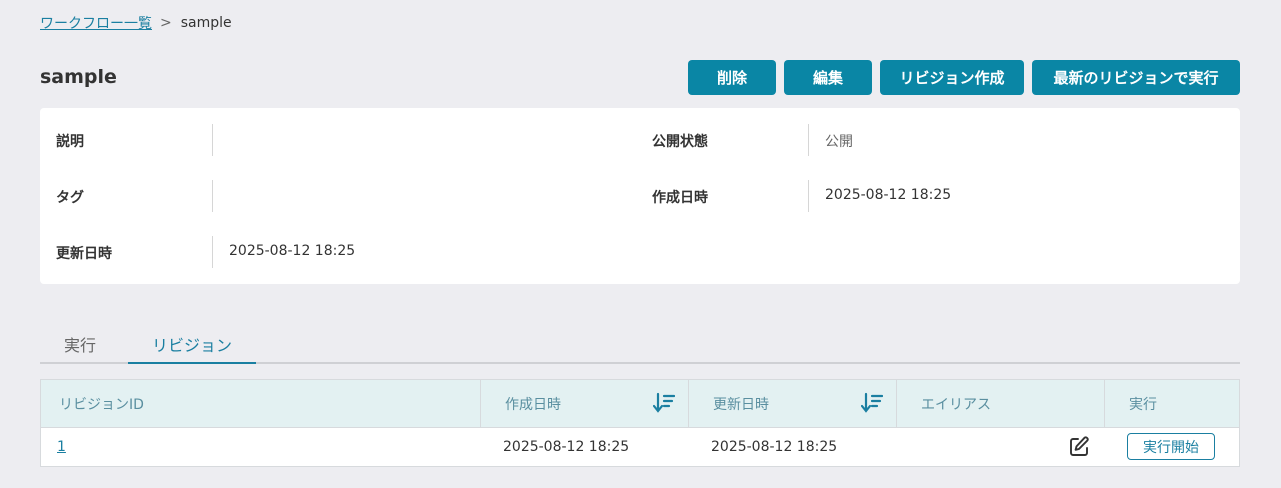  Describe the element at coordinates (78, 77) in the screenshot. I see `page-title: sample` at that location.